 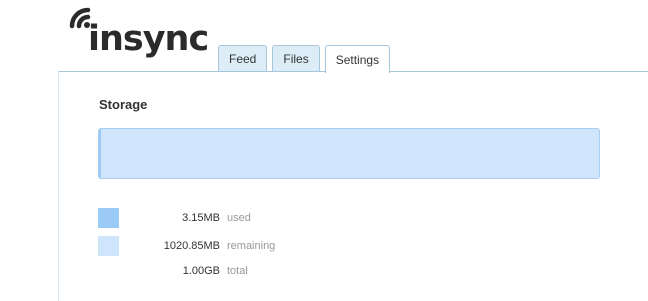 What do you see at coordinates (201, 271) in the screenshot?
I see `total-value: 1.00GB` at bounding box center [201, 271].